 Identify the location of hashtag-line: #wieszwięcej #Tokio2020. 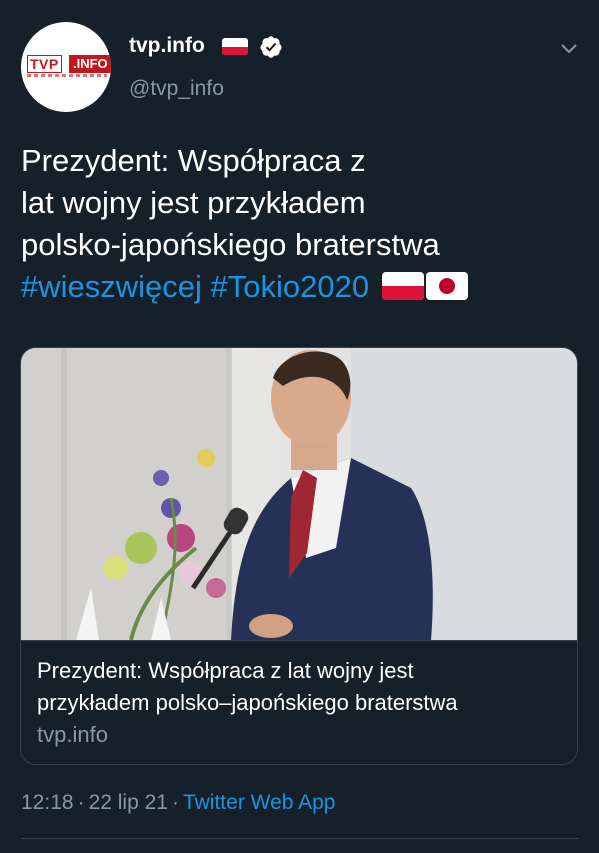
(301, 287).